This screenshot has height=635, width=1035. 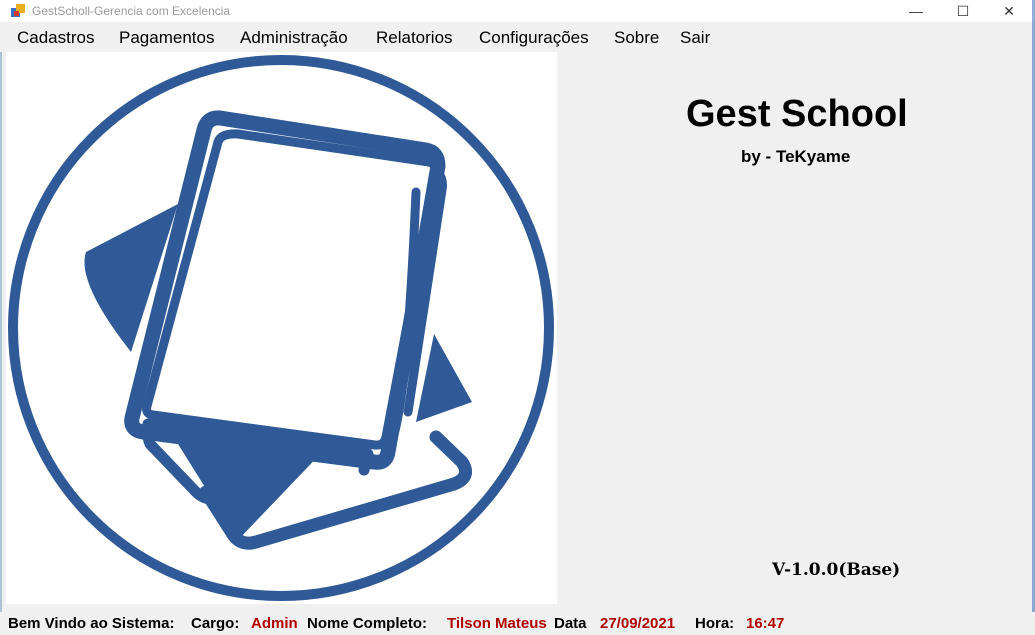 I want to click on window-title: GestScholl-Gerencia com Excelencia, so click(x=131, y=11).